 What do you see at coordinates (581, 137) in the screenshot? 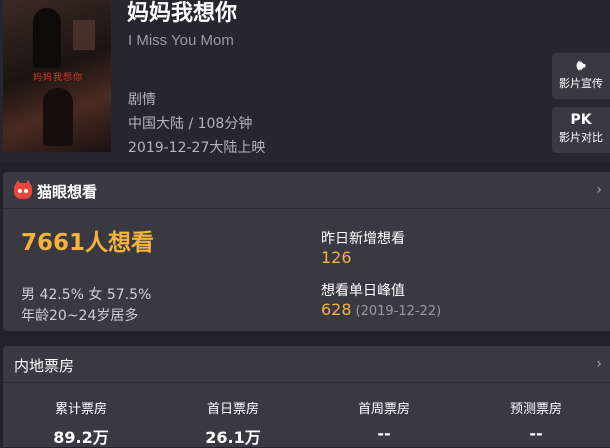
I see `pk-button-label: 影片对比` at bounding box center [581, 137].